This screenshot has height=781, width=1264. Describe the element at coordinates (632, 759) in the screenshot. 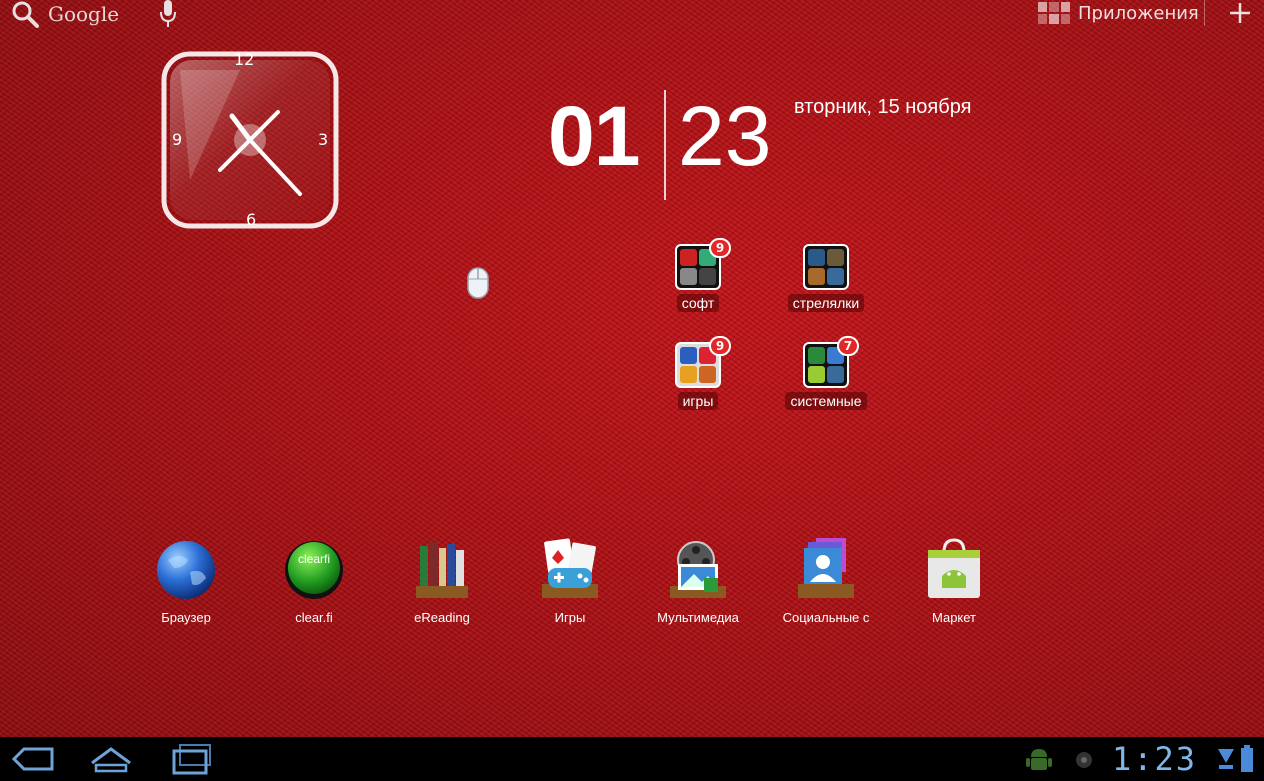

I see `system-bar: 1:23` at that location.